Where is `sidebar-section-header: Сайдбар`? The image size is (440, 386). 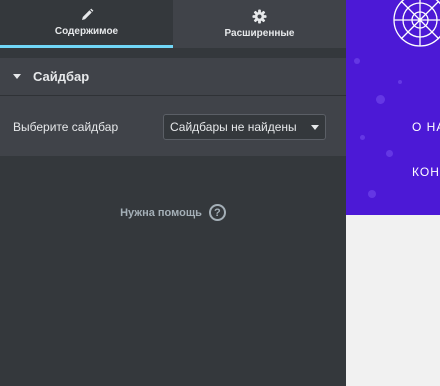 sidebar-section-header: Сайдбар is located at coordinates (173, 77).